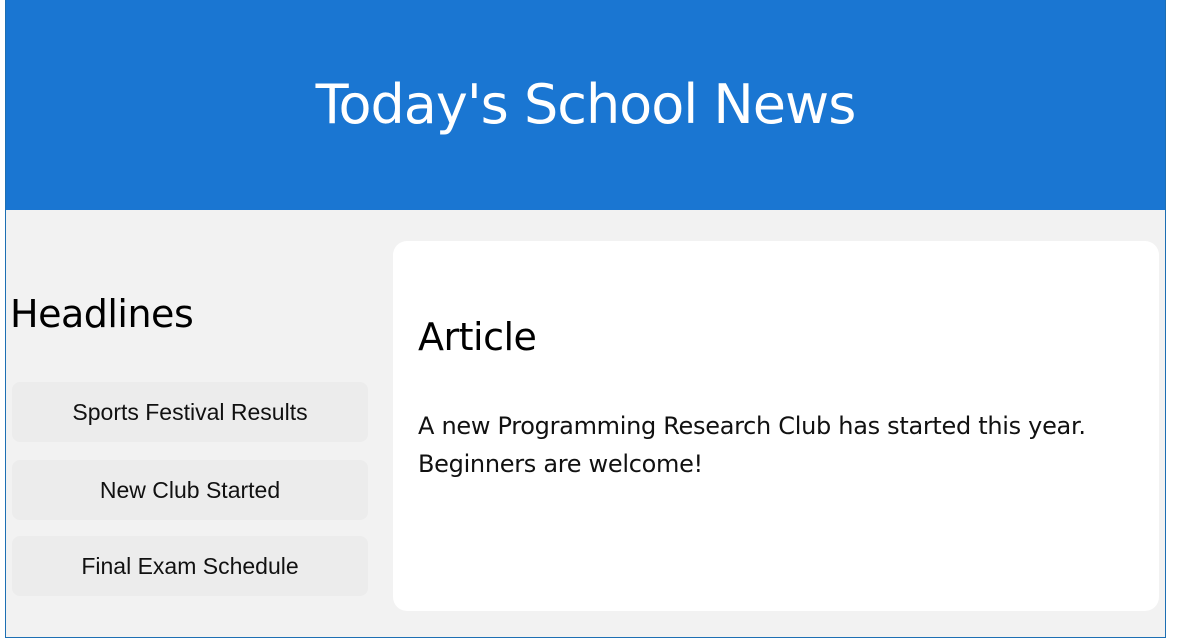 This screenshot has height=641, width=1178. Describe the element at coordinates (190, 412) in the screenshot. I see `headline-button-sports-festival-results: Sports Festival Results` at that location.